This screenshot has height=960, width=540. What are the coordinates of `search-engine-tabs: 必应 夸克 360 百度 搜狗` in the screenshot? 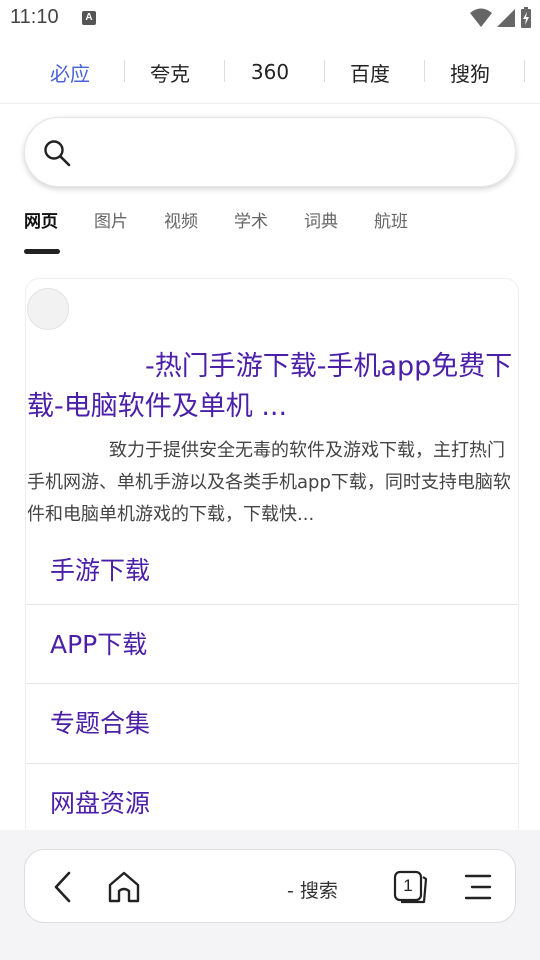 It's located at (270, 72).